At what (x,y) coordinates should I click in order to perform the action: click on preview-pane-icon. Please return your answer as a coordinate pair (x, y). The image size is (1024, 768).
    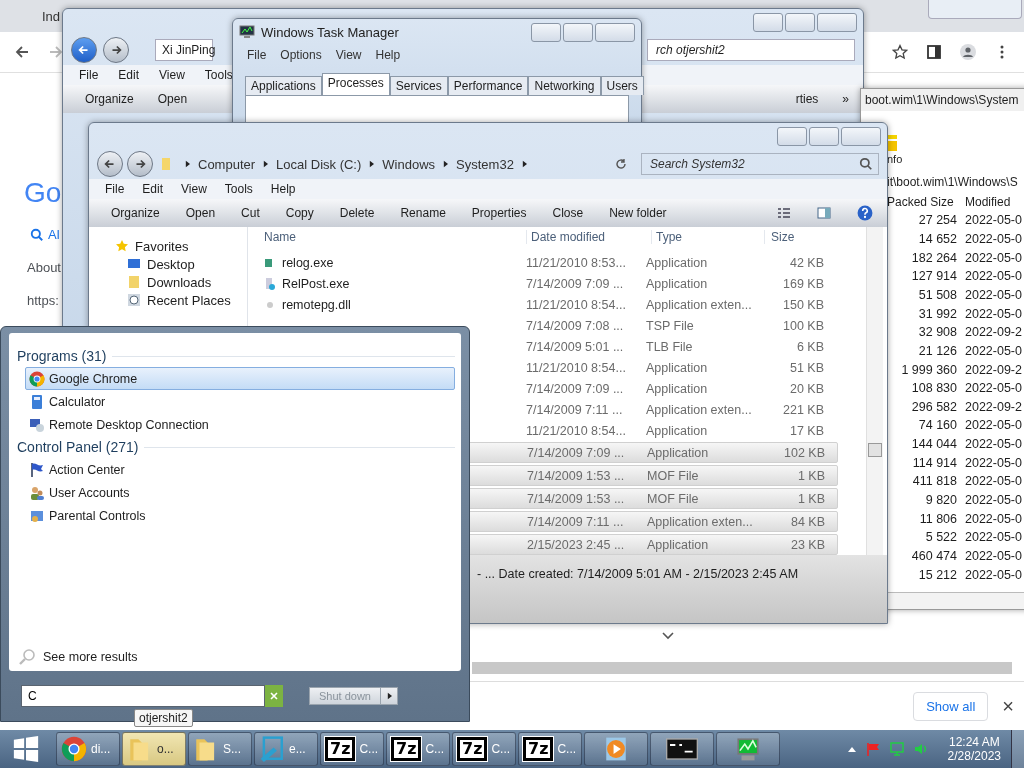
    Looking at the image, I should click on (824, 213).